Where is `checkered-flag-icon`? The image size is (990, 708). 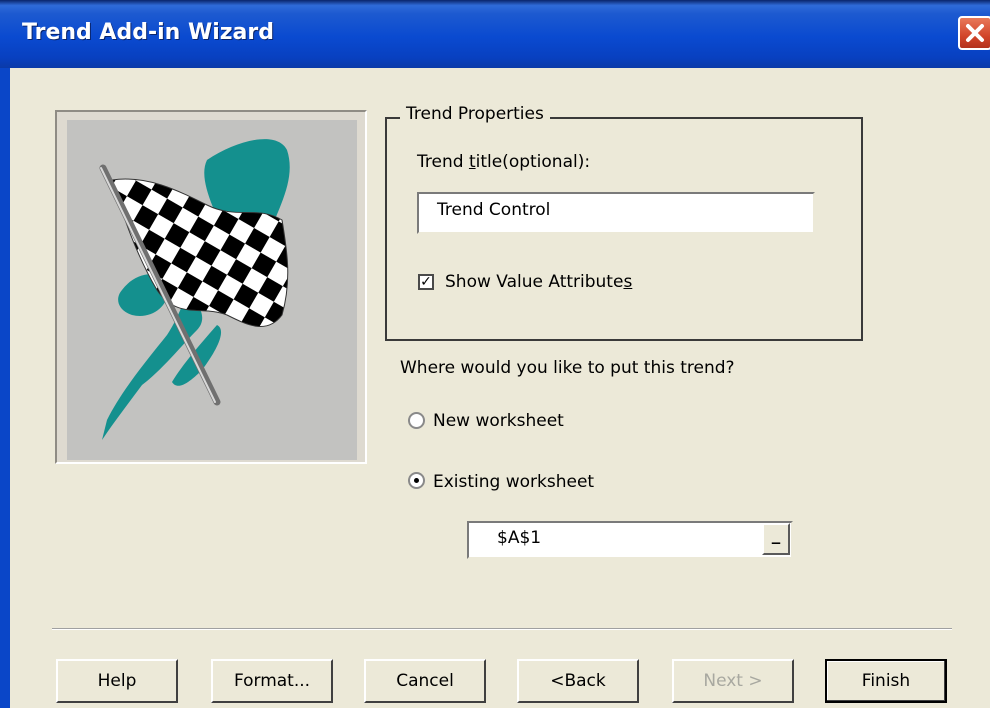 checkered-flag-icon is located at coordinates (194, 289).